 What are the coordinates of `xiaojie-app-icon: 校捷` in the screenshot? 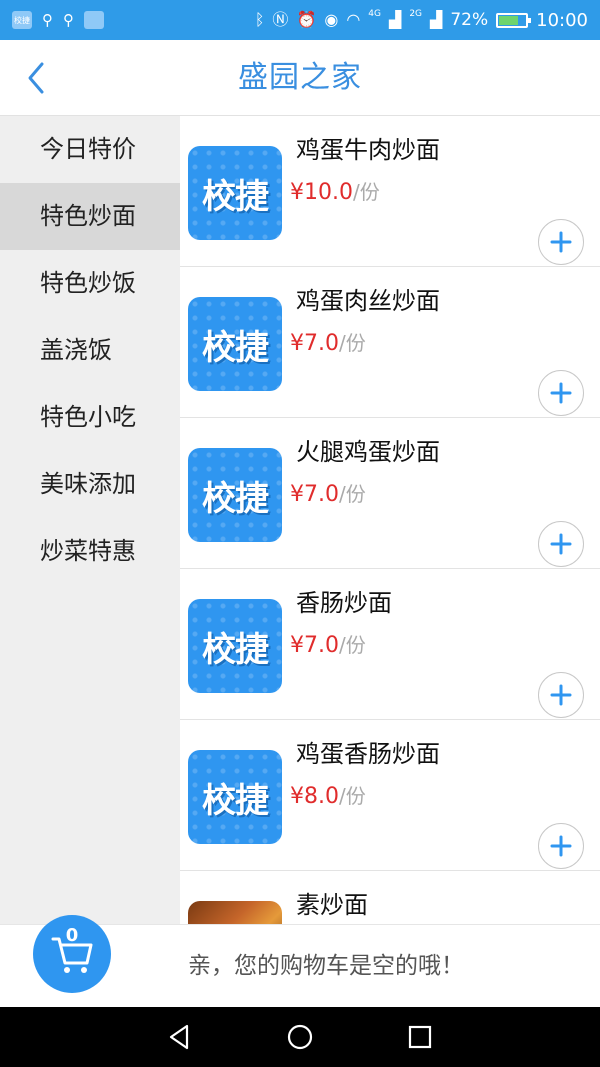 It's located at (22, 20).